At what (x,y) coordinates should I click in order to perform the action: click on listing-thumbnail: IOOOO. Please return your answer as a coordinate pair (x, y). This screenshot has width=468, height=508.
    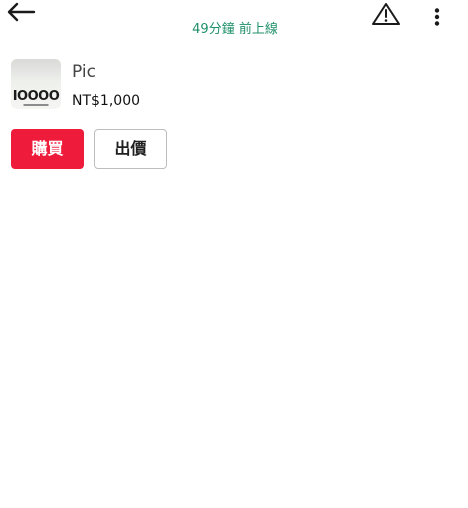
    Looking at the image, I should click on (36, 84).